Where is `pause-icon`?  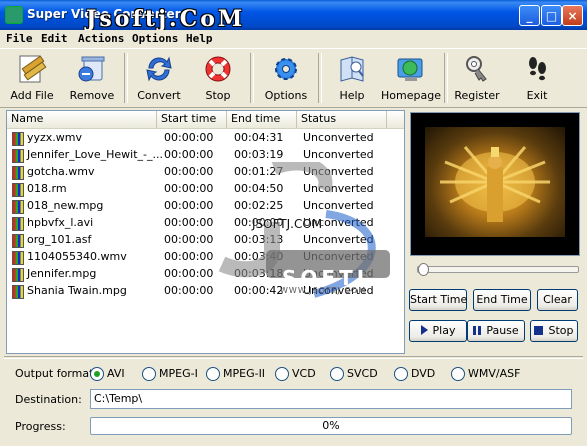
pause-icon is located at coordinates (477, 330).